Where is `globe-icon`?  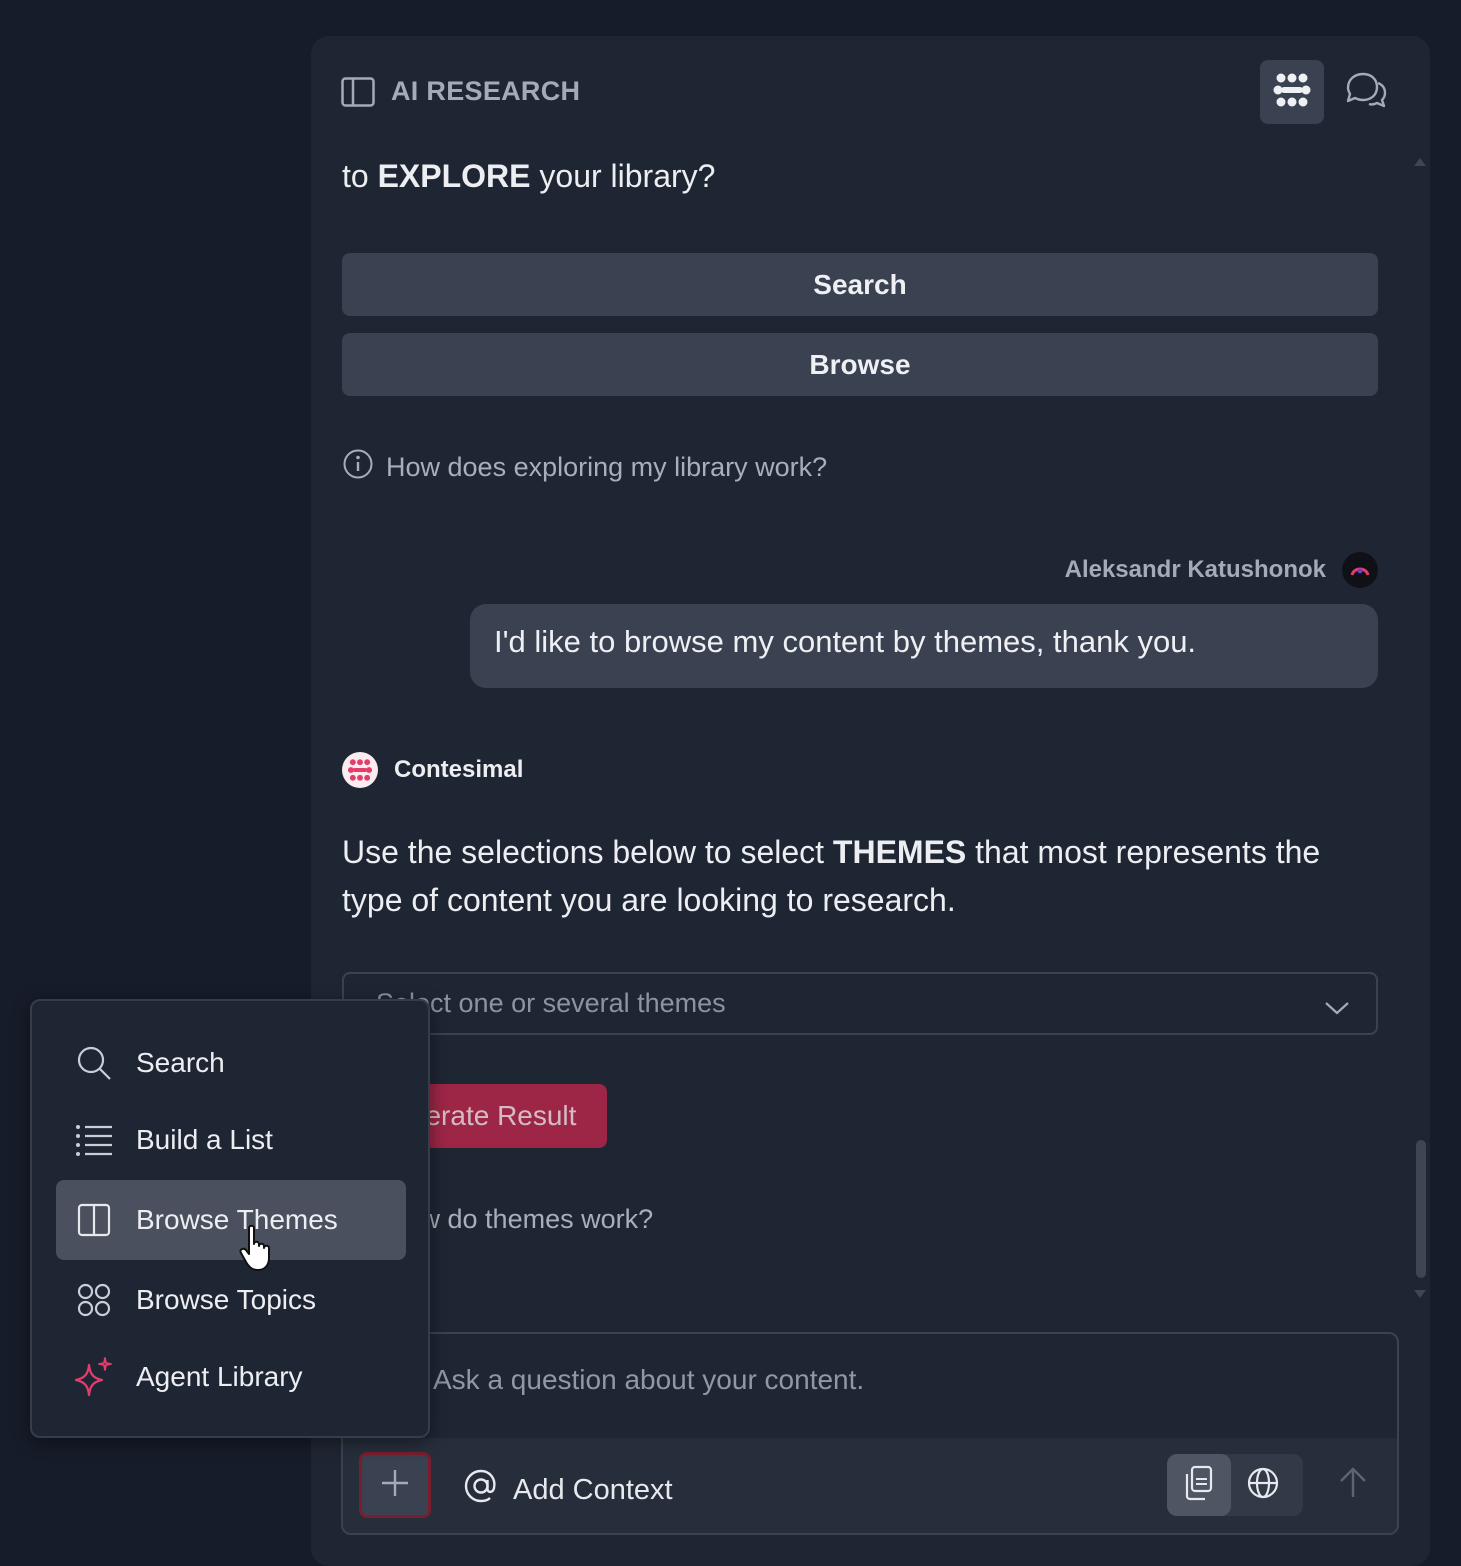
globe-icon is located at coordinates (1263, 1485).